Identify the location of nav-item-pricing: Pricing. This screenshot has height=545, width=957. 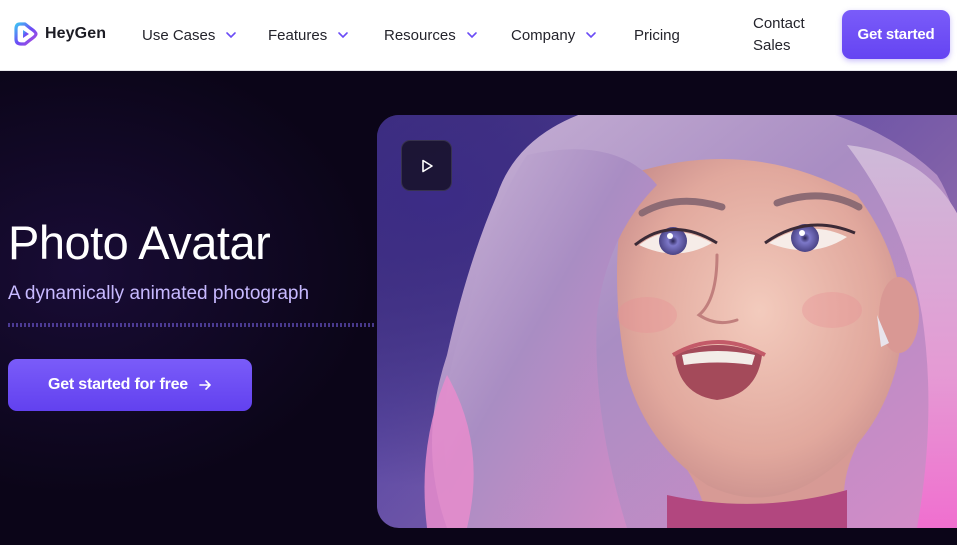
(657, 35).